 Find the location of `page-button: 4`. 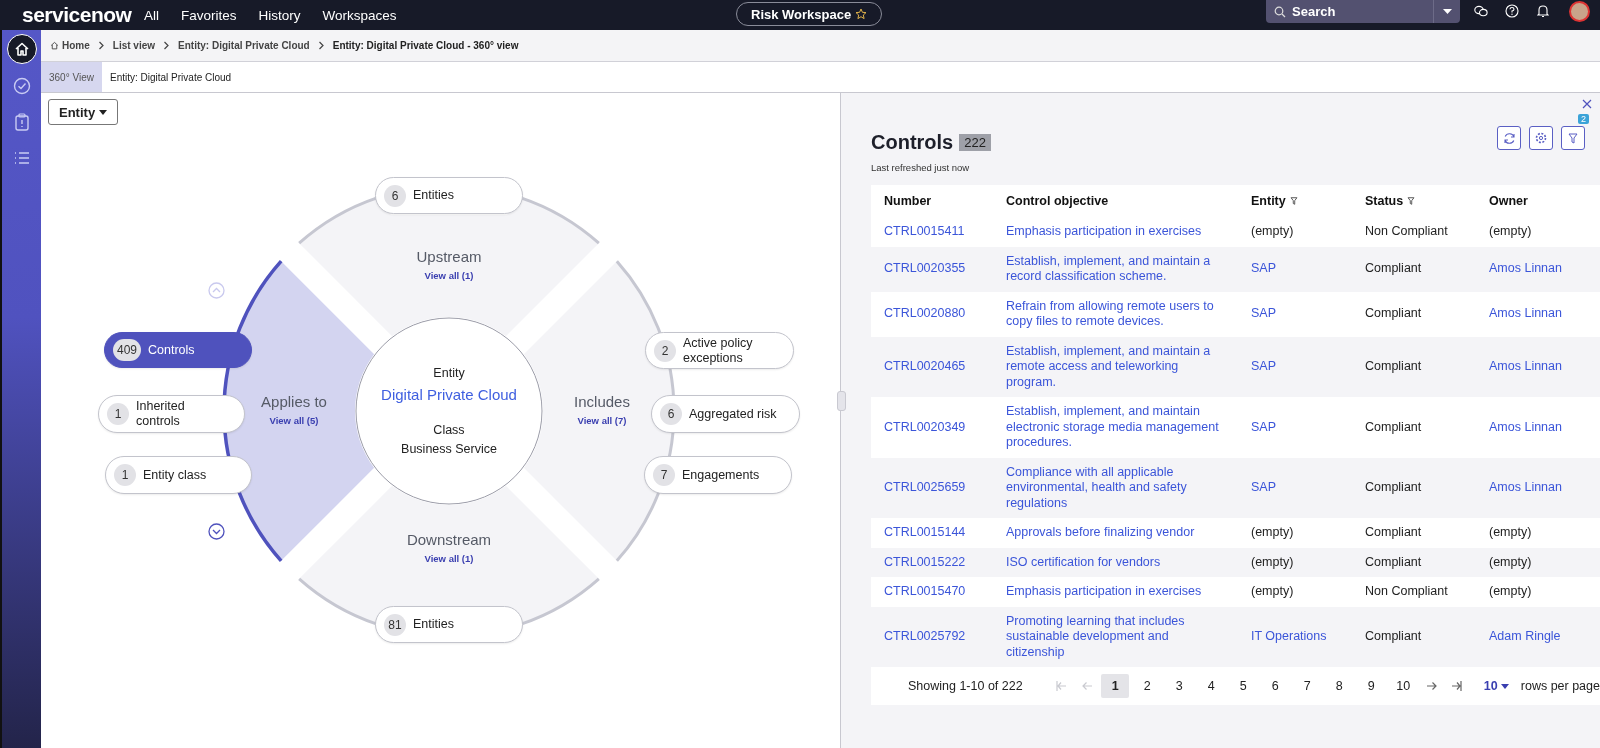

page-button: 4 is located at coordinates (1211, 686).